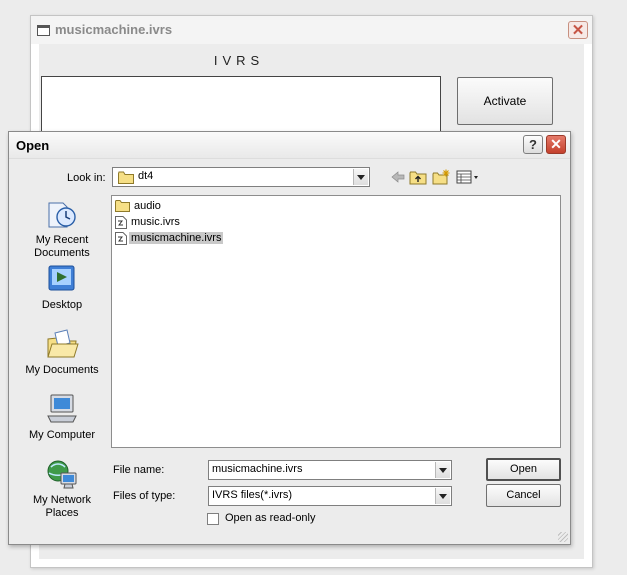 The height and width of the screenshot is (575, 627). What do you see at coordinates (330, 470) in the screenshot?
I see `file-name-input: musicmachine.ivrs` at bounding box center [330, 470].